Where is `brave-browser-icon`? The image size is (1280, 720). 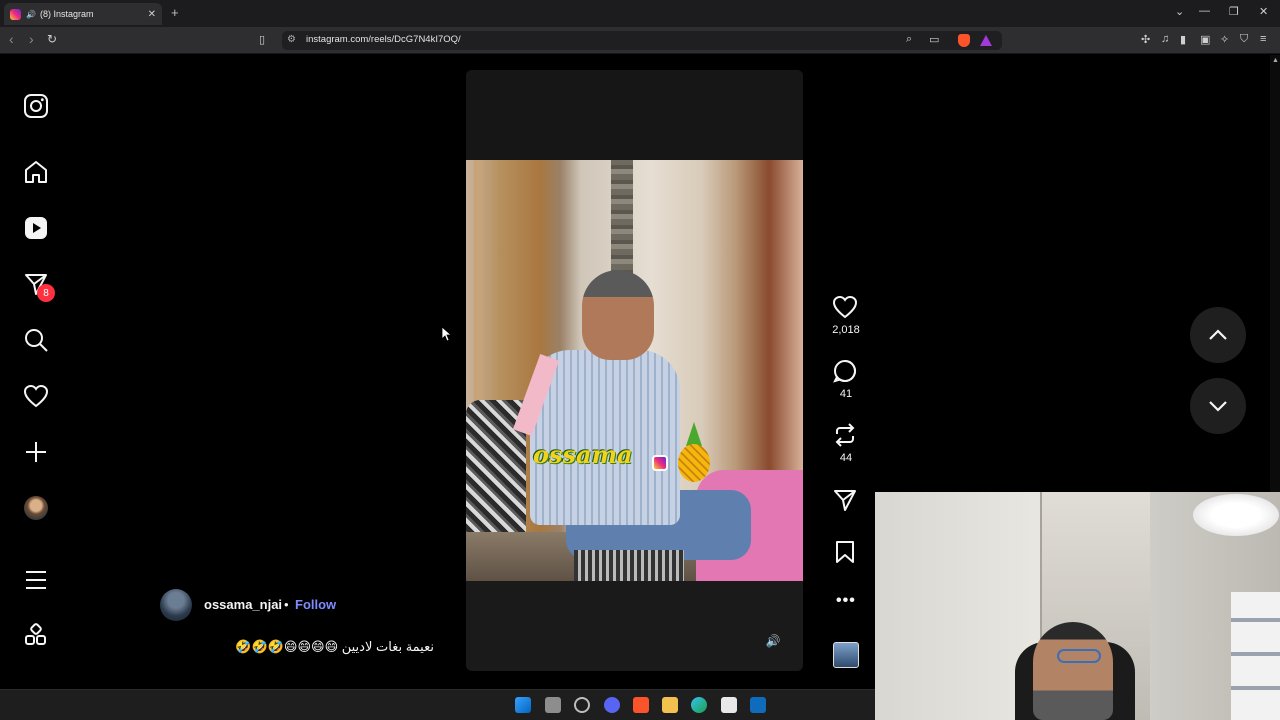 brave-browser-icon is located at coordinates (641, 705).